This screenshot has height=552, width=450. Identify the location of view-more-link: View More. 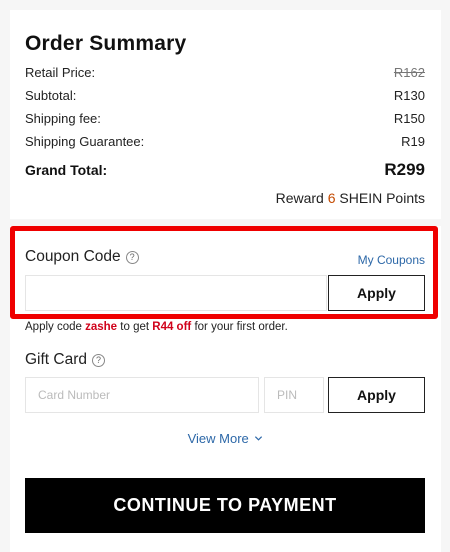
(225, 438).